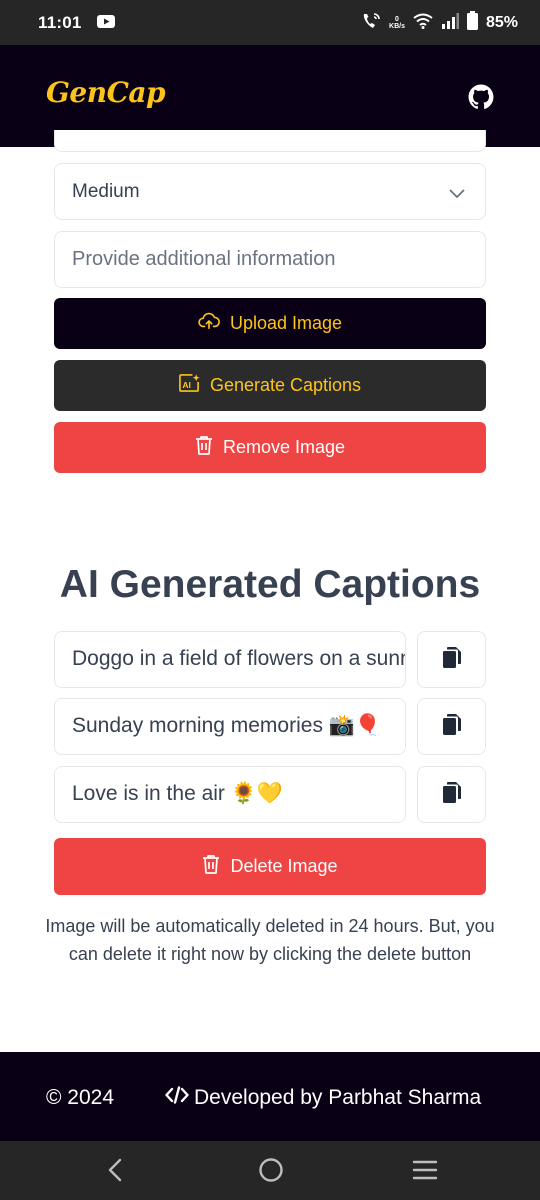  What do you see at coordinates (397, 23) in the screenshot?
I see `network-speed: 0 KB/s` at bounding box center [397, 23].